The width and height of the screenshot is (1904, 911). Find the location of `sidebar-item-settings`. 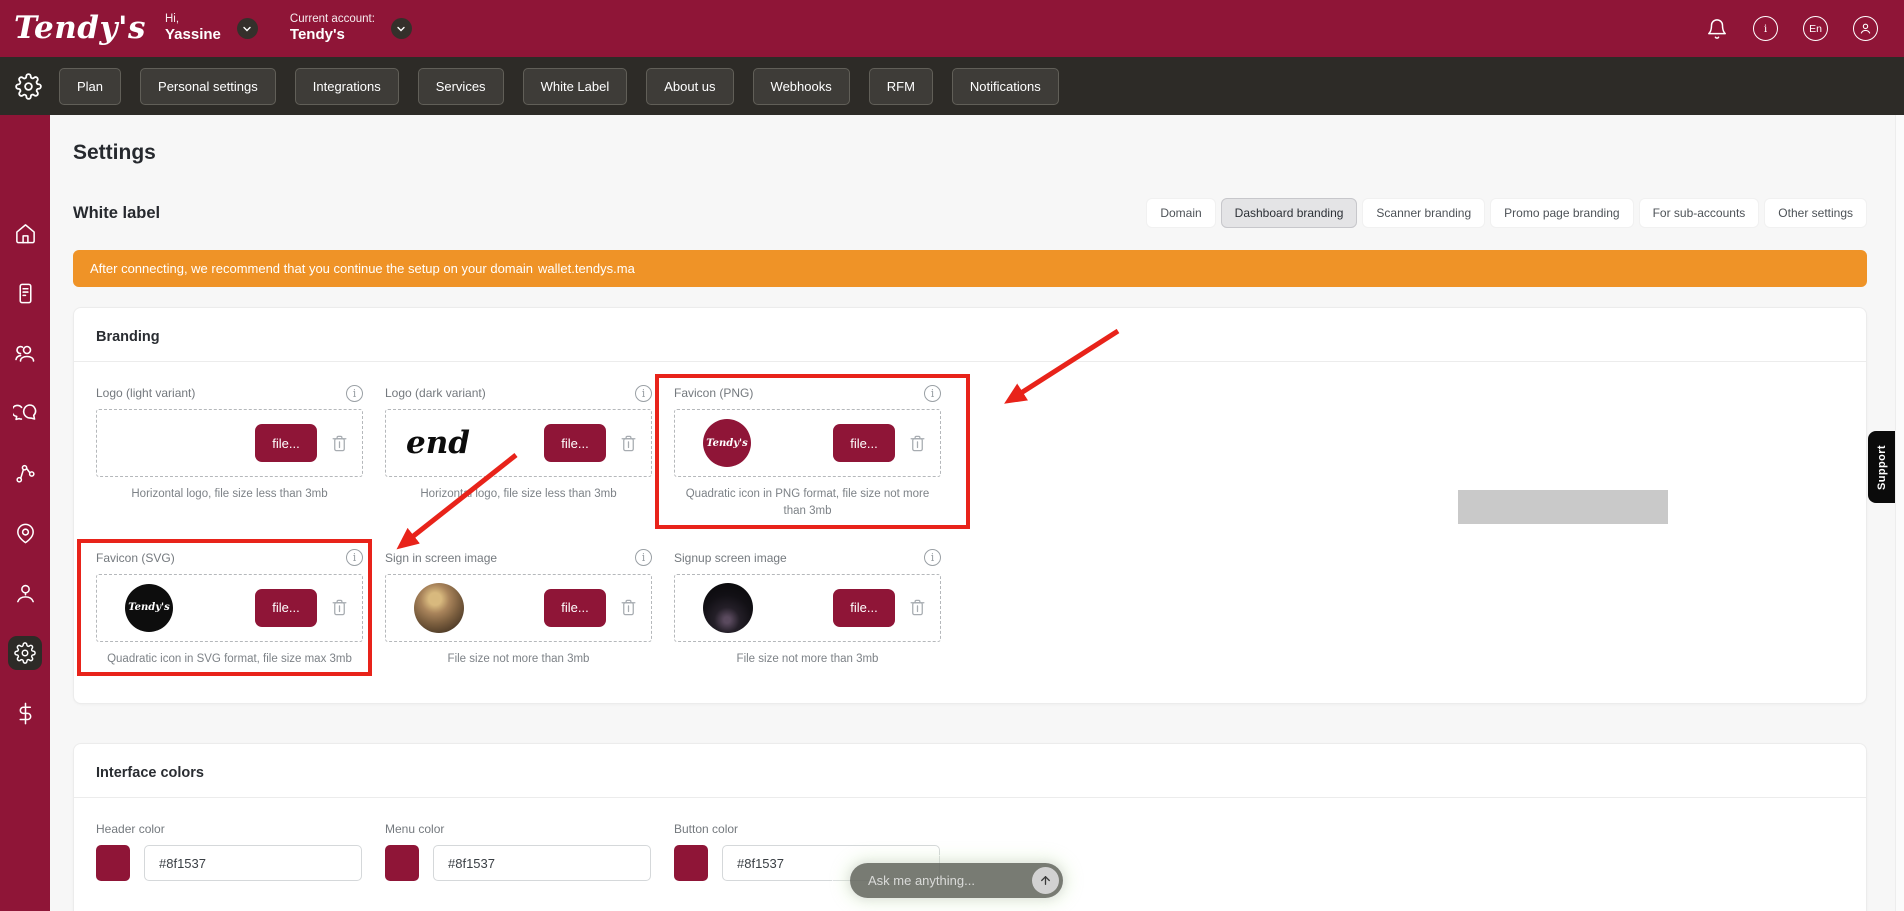

sidebar-item-settings is located at coordinates (25, 653).